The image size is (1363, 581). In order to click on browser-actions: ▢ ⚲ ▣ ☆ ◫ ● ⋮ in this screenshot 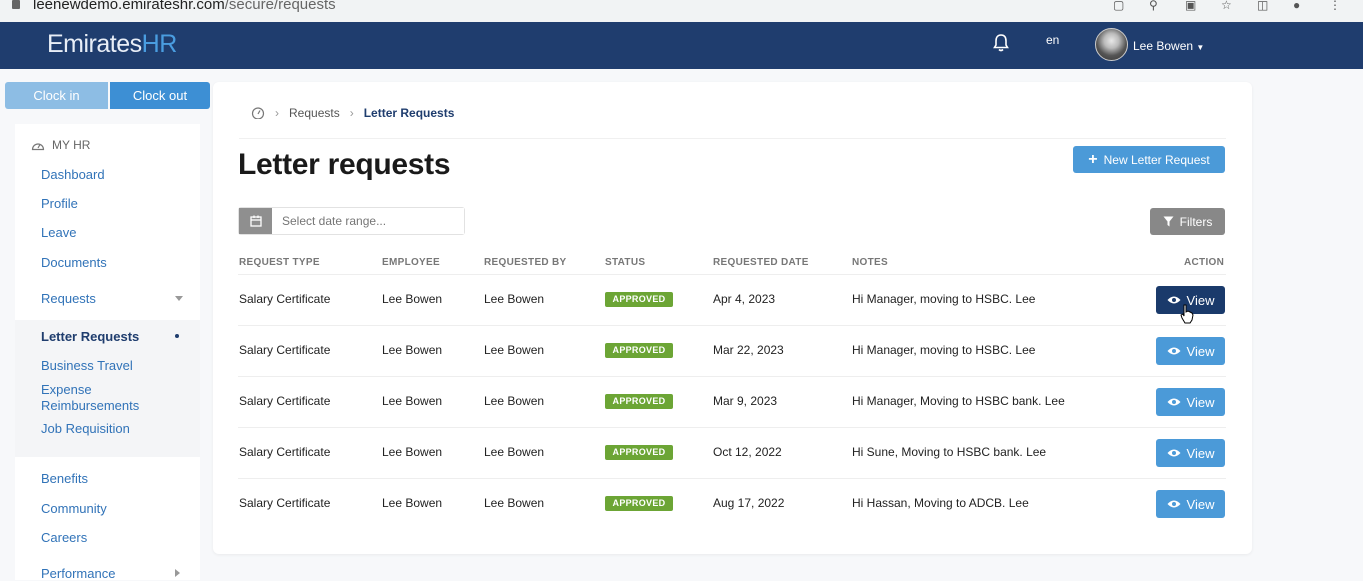, I will do `click(1228, 5)`.